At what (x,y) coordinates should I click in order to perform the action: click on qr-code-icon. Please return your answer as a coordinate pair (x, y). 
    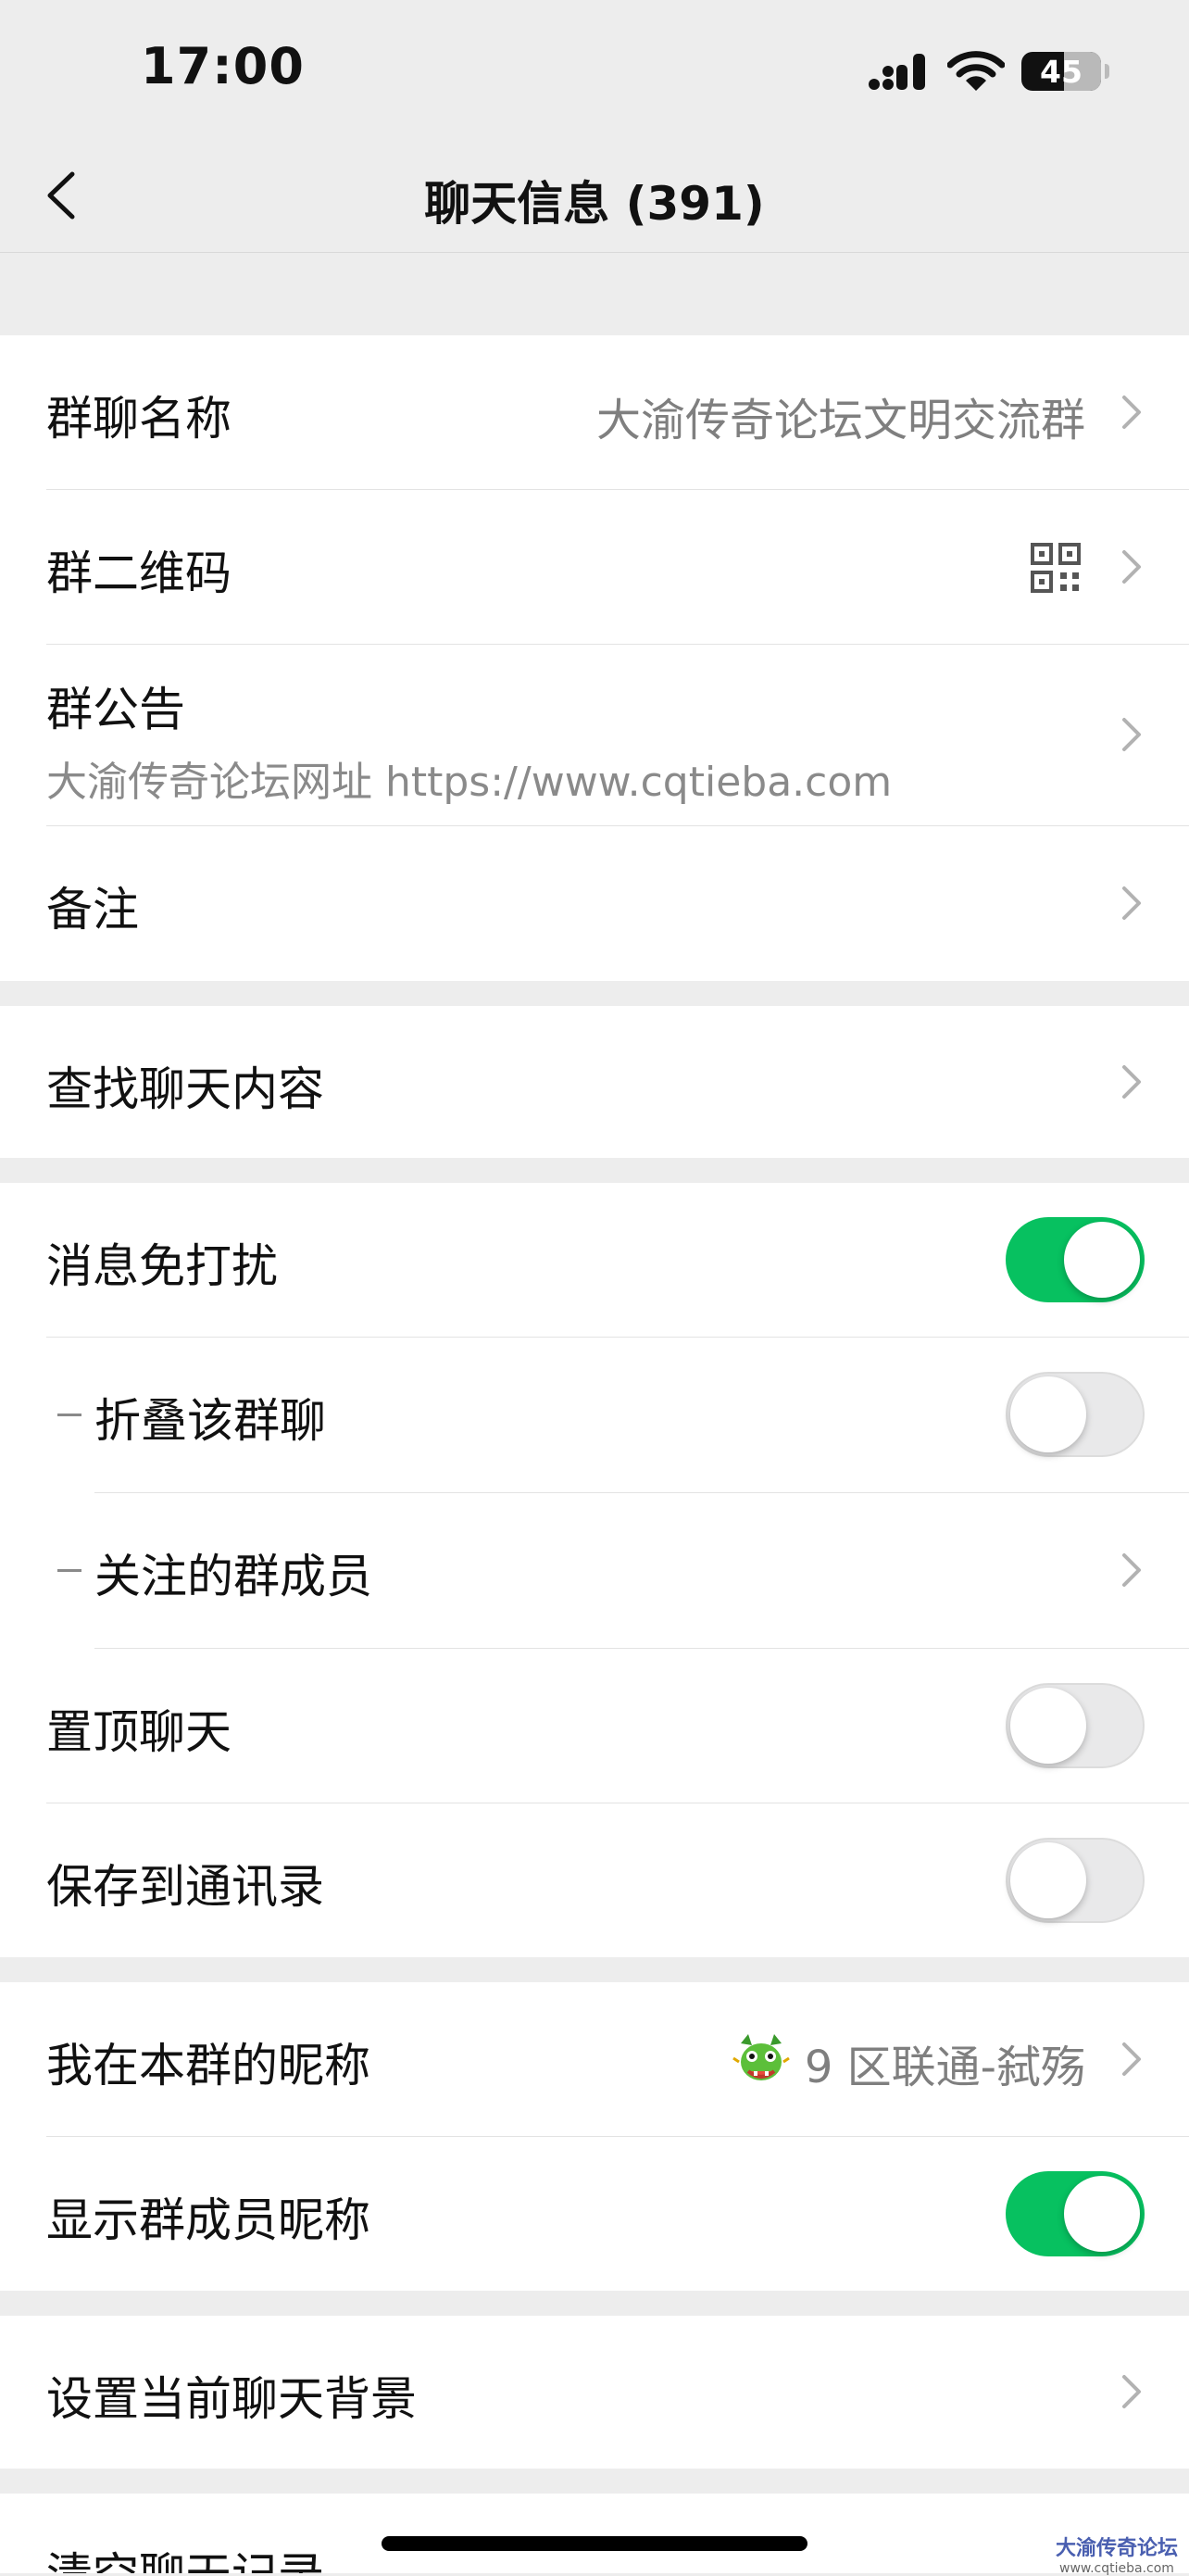
    Looking at the image, I should click on (1056, 568).